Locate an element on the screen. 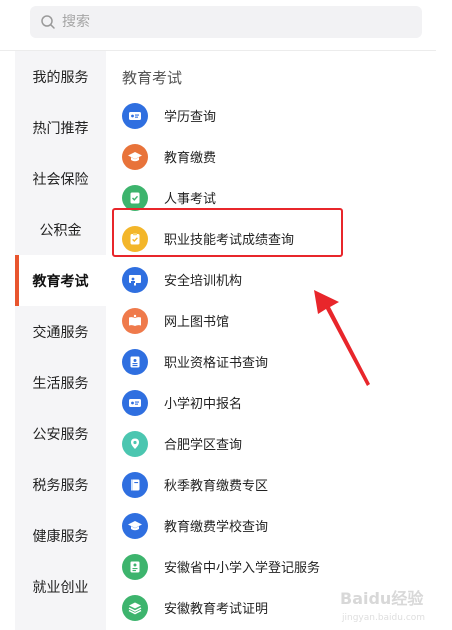 The width and height of the screenshot is (452, 630). section-title: 教育考试 is located at coordinates (152, 78).